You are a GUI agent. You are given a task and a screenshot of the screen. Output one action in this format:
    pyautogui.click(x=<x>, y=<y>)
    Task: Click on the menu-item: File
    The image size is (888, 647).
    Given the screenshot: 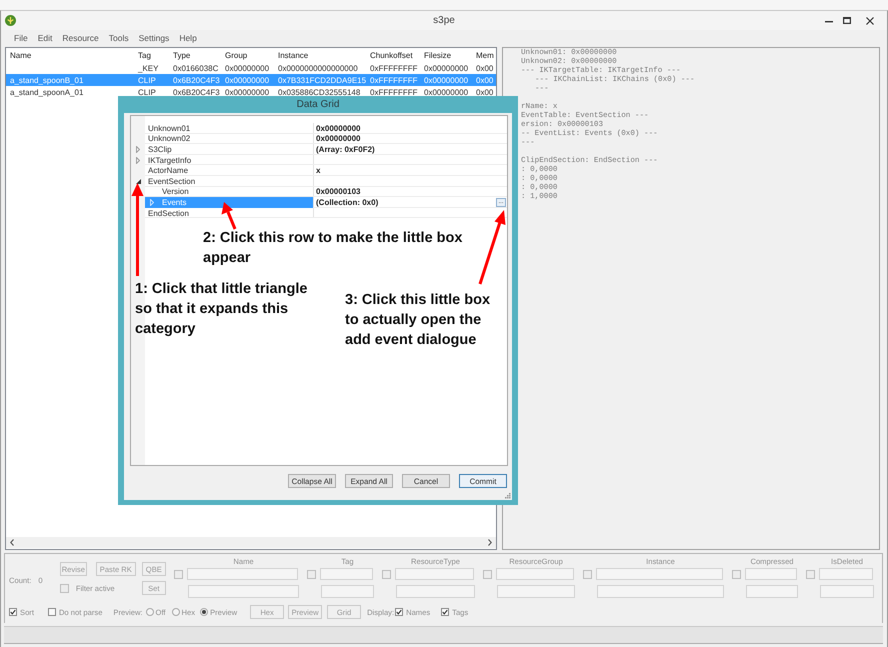 What is the action you would take?
    pyautogui.click(x=21, y=38)
    